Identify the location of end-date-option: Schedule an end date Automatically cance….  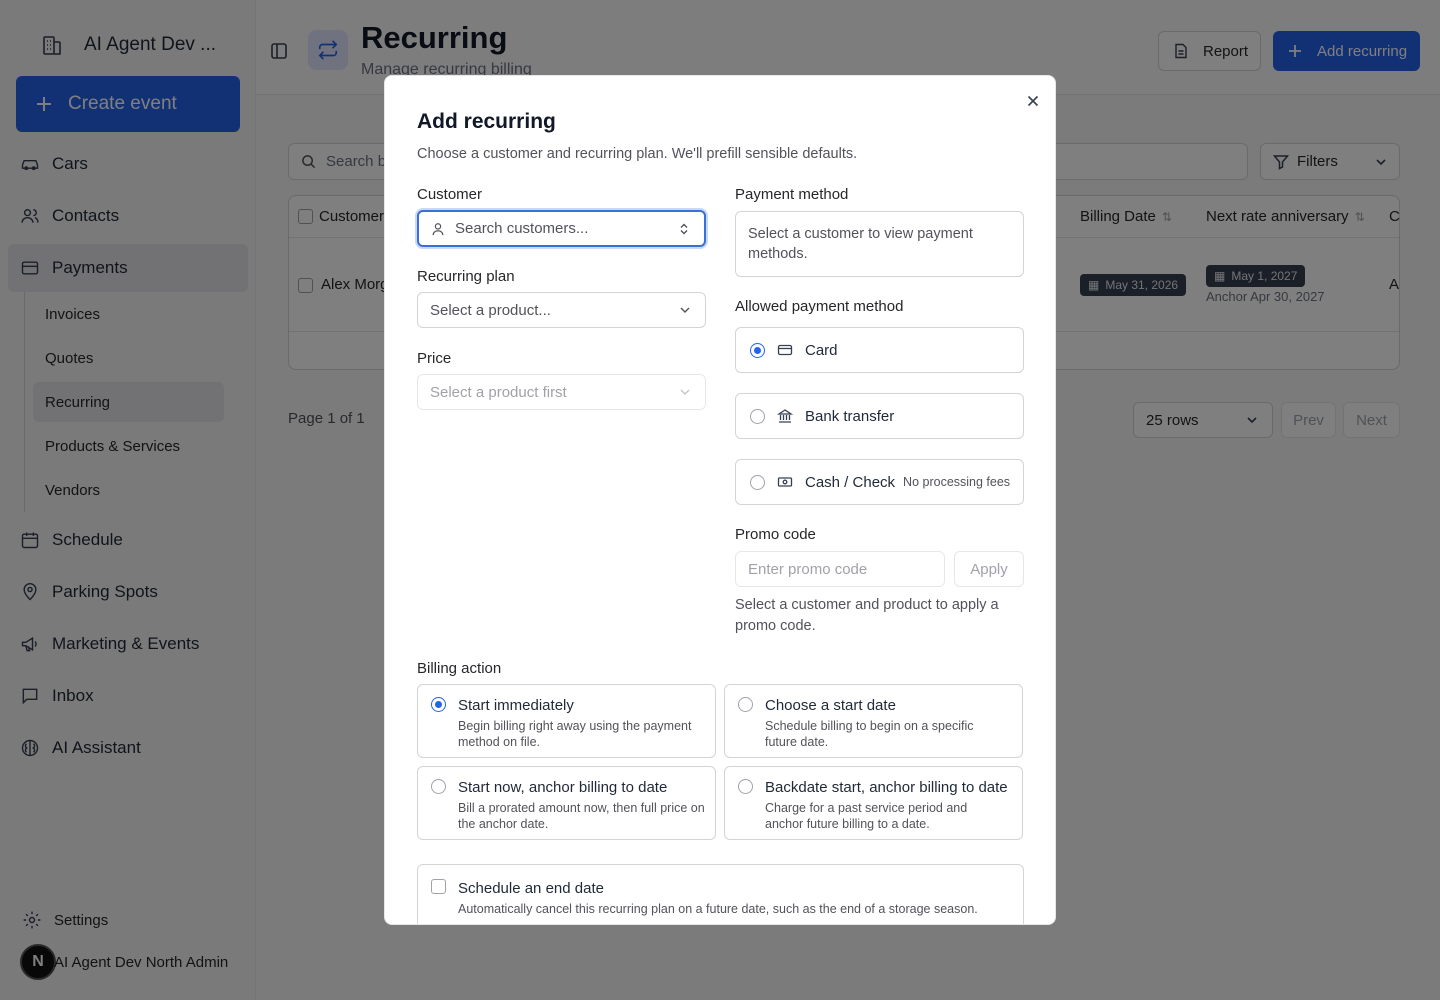
(720, 894).